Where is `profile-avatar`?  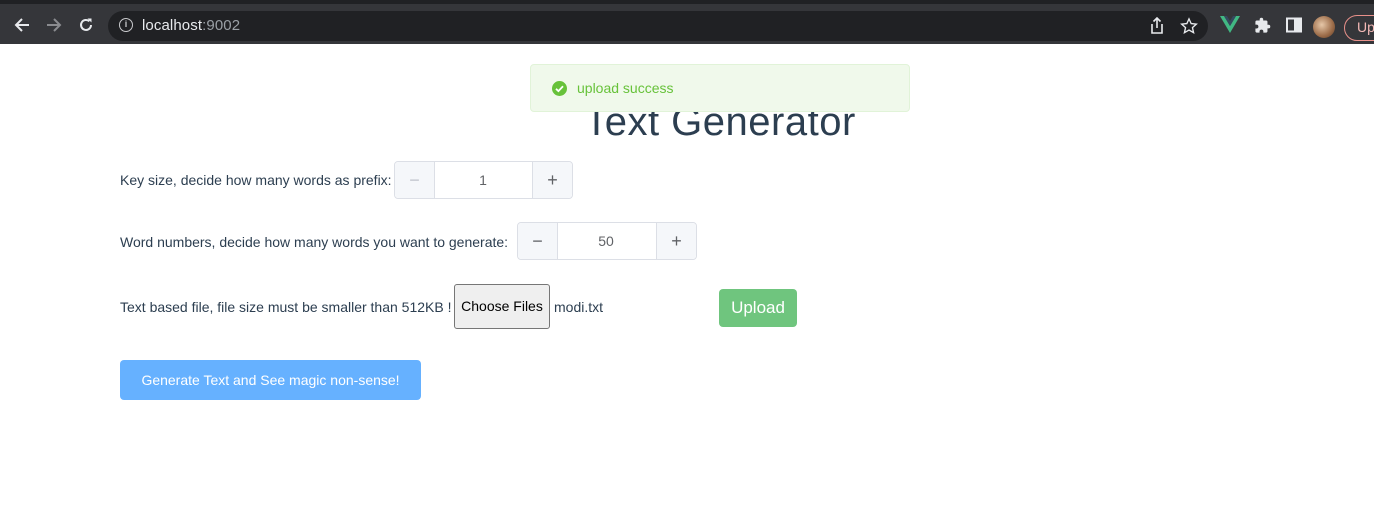
profile-avatar is located at coordinates (1324, 27).